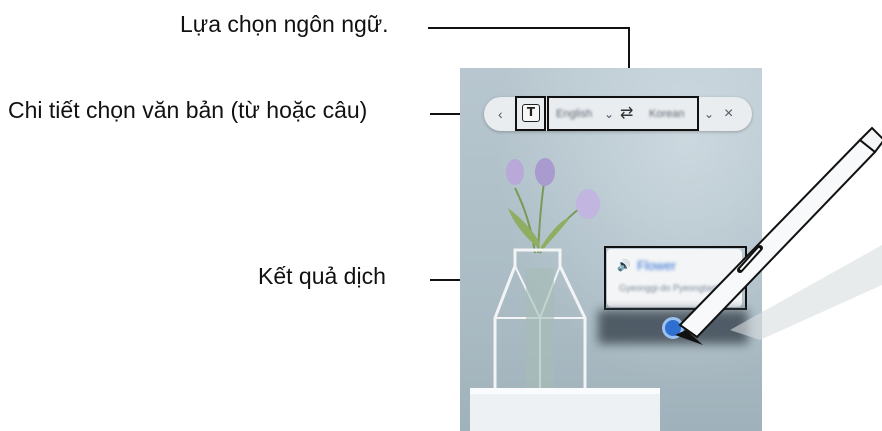  What do you see at coordinates (322, 276) in the screenshot?
I see `result-callout-label: Kết quả dịch` at bounding box center [322, 276].